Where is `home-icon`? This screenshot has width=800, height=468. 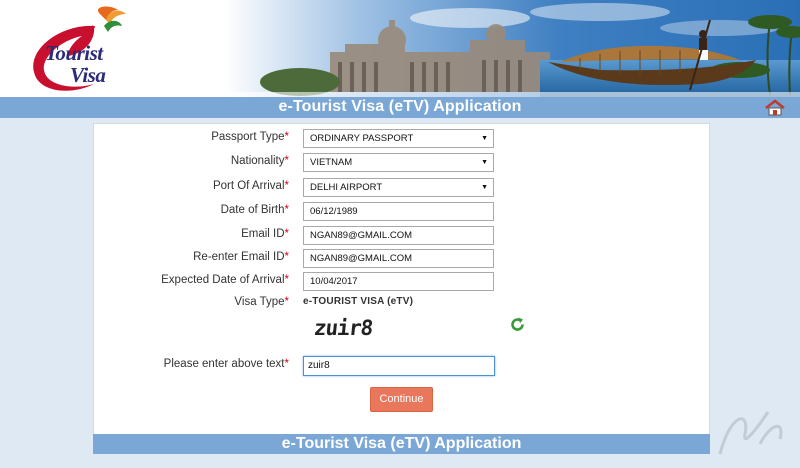
home-icon is located at coordinates (775, 107).